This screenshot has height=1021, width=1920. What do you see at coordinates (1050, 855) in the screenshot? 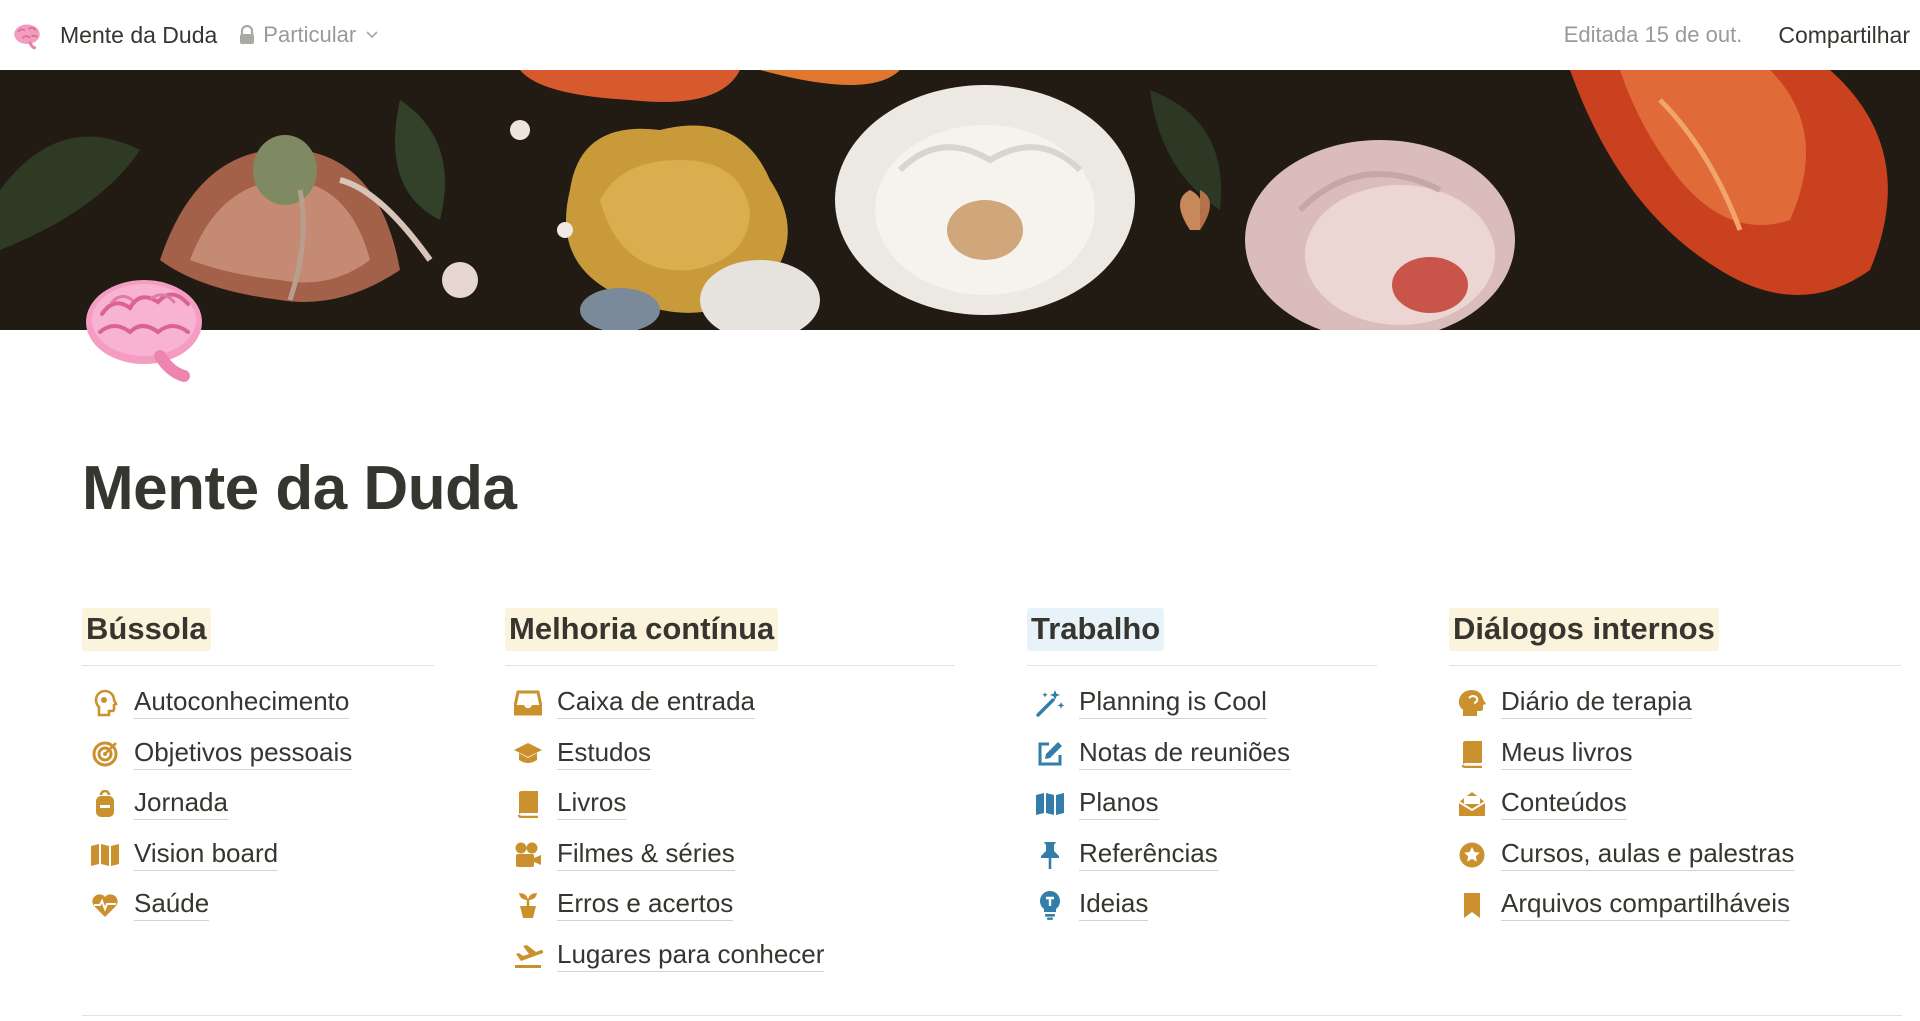
I see `pin-icon` at bounding box center [1050, 855].